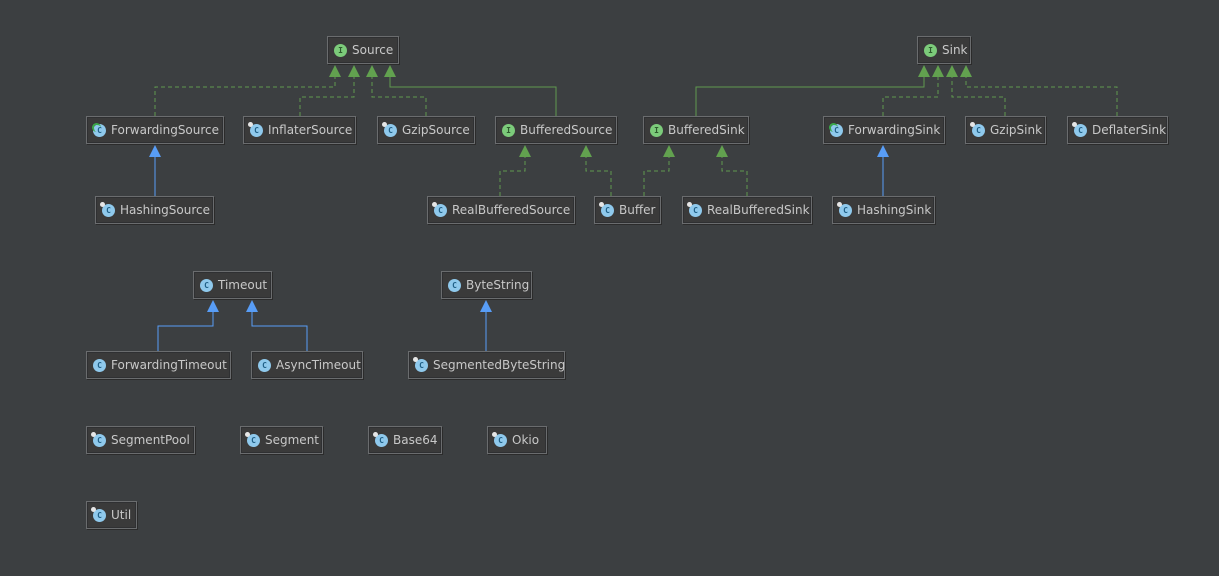 This screenshot has width=1219, height=576. What do you see at coordinates (165, 130) in the screenshot?
I see `node-label: ForwardingSource` at bounding box center [165, 130].